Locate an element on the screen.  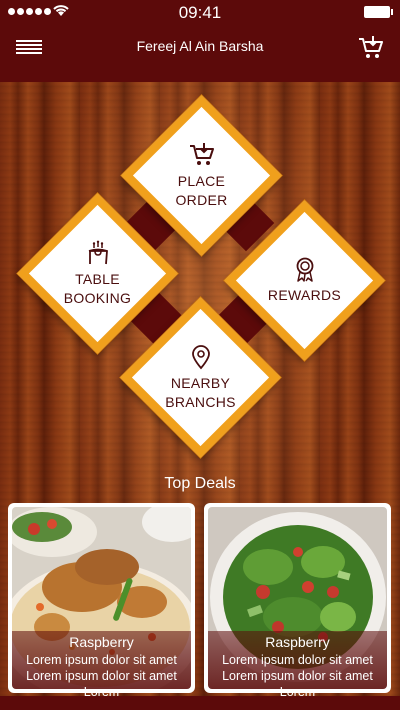
tile-label-line: BRANCHS is located at coordinates (200, 401).